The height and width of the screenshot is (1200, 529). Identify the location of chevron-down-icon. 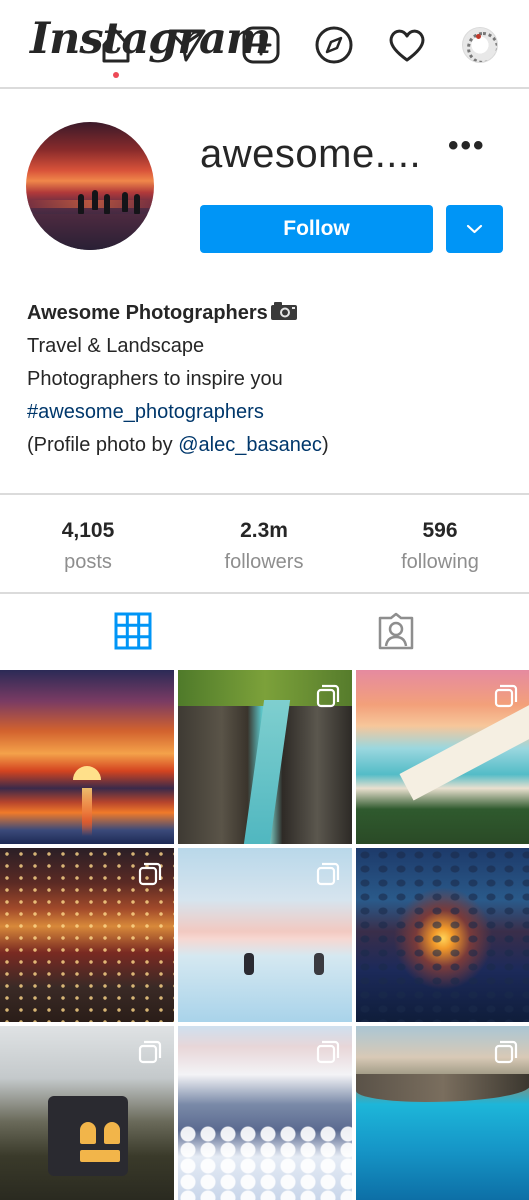
(474, 229).